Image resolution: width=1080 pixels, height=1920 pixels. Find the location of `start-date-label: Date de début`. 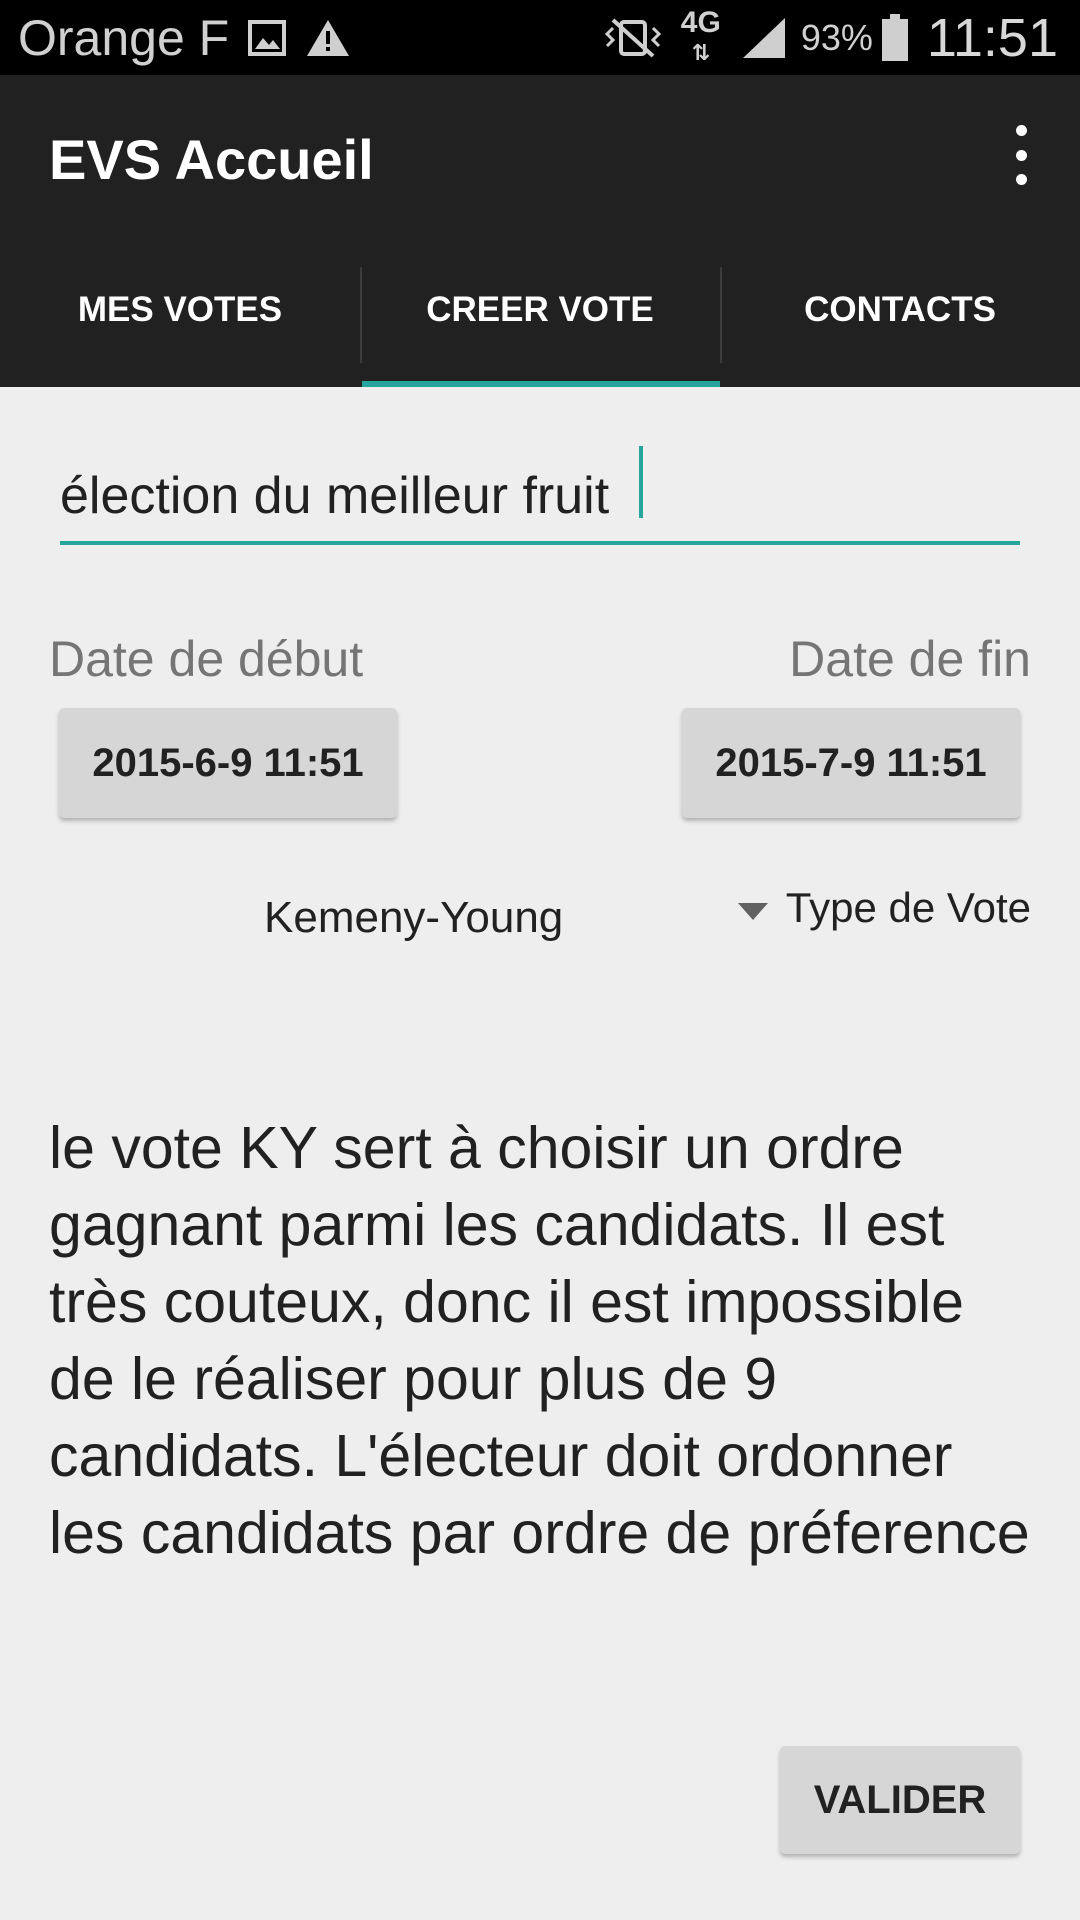

start-date-label: Date de début is located at coordinates (206, 659).